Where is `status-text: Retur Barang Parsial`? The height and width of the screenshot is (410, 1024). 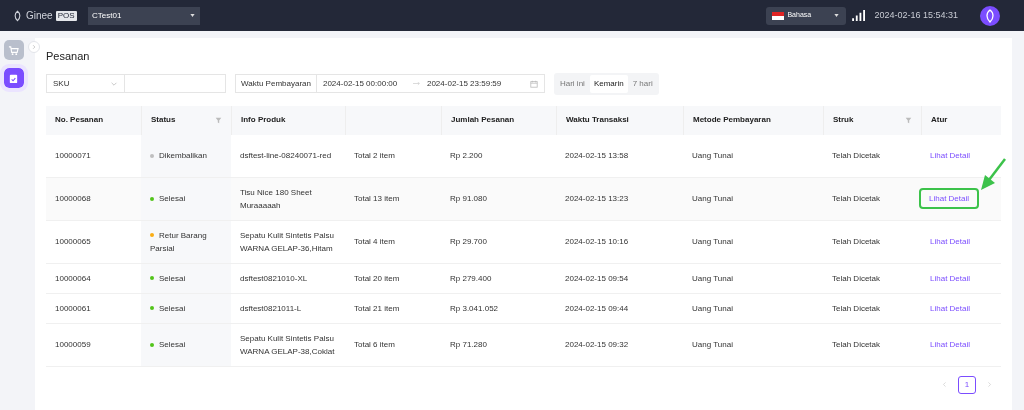
status-text: Retur Barang Parsial is located at coordinates (179, 242).